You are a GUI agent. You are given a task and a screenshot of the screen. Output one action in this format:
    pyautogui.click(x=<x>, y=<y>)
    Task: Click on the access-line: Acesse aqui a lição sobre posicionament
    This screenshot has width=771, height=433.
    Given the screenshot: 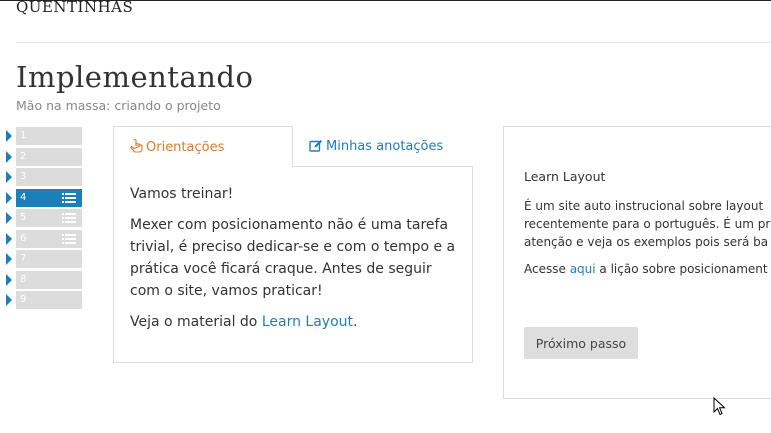 What is the action you would take?
    pyautogui.click(x=647, y=269)
    